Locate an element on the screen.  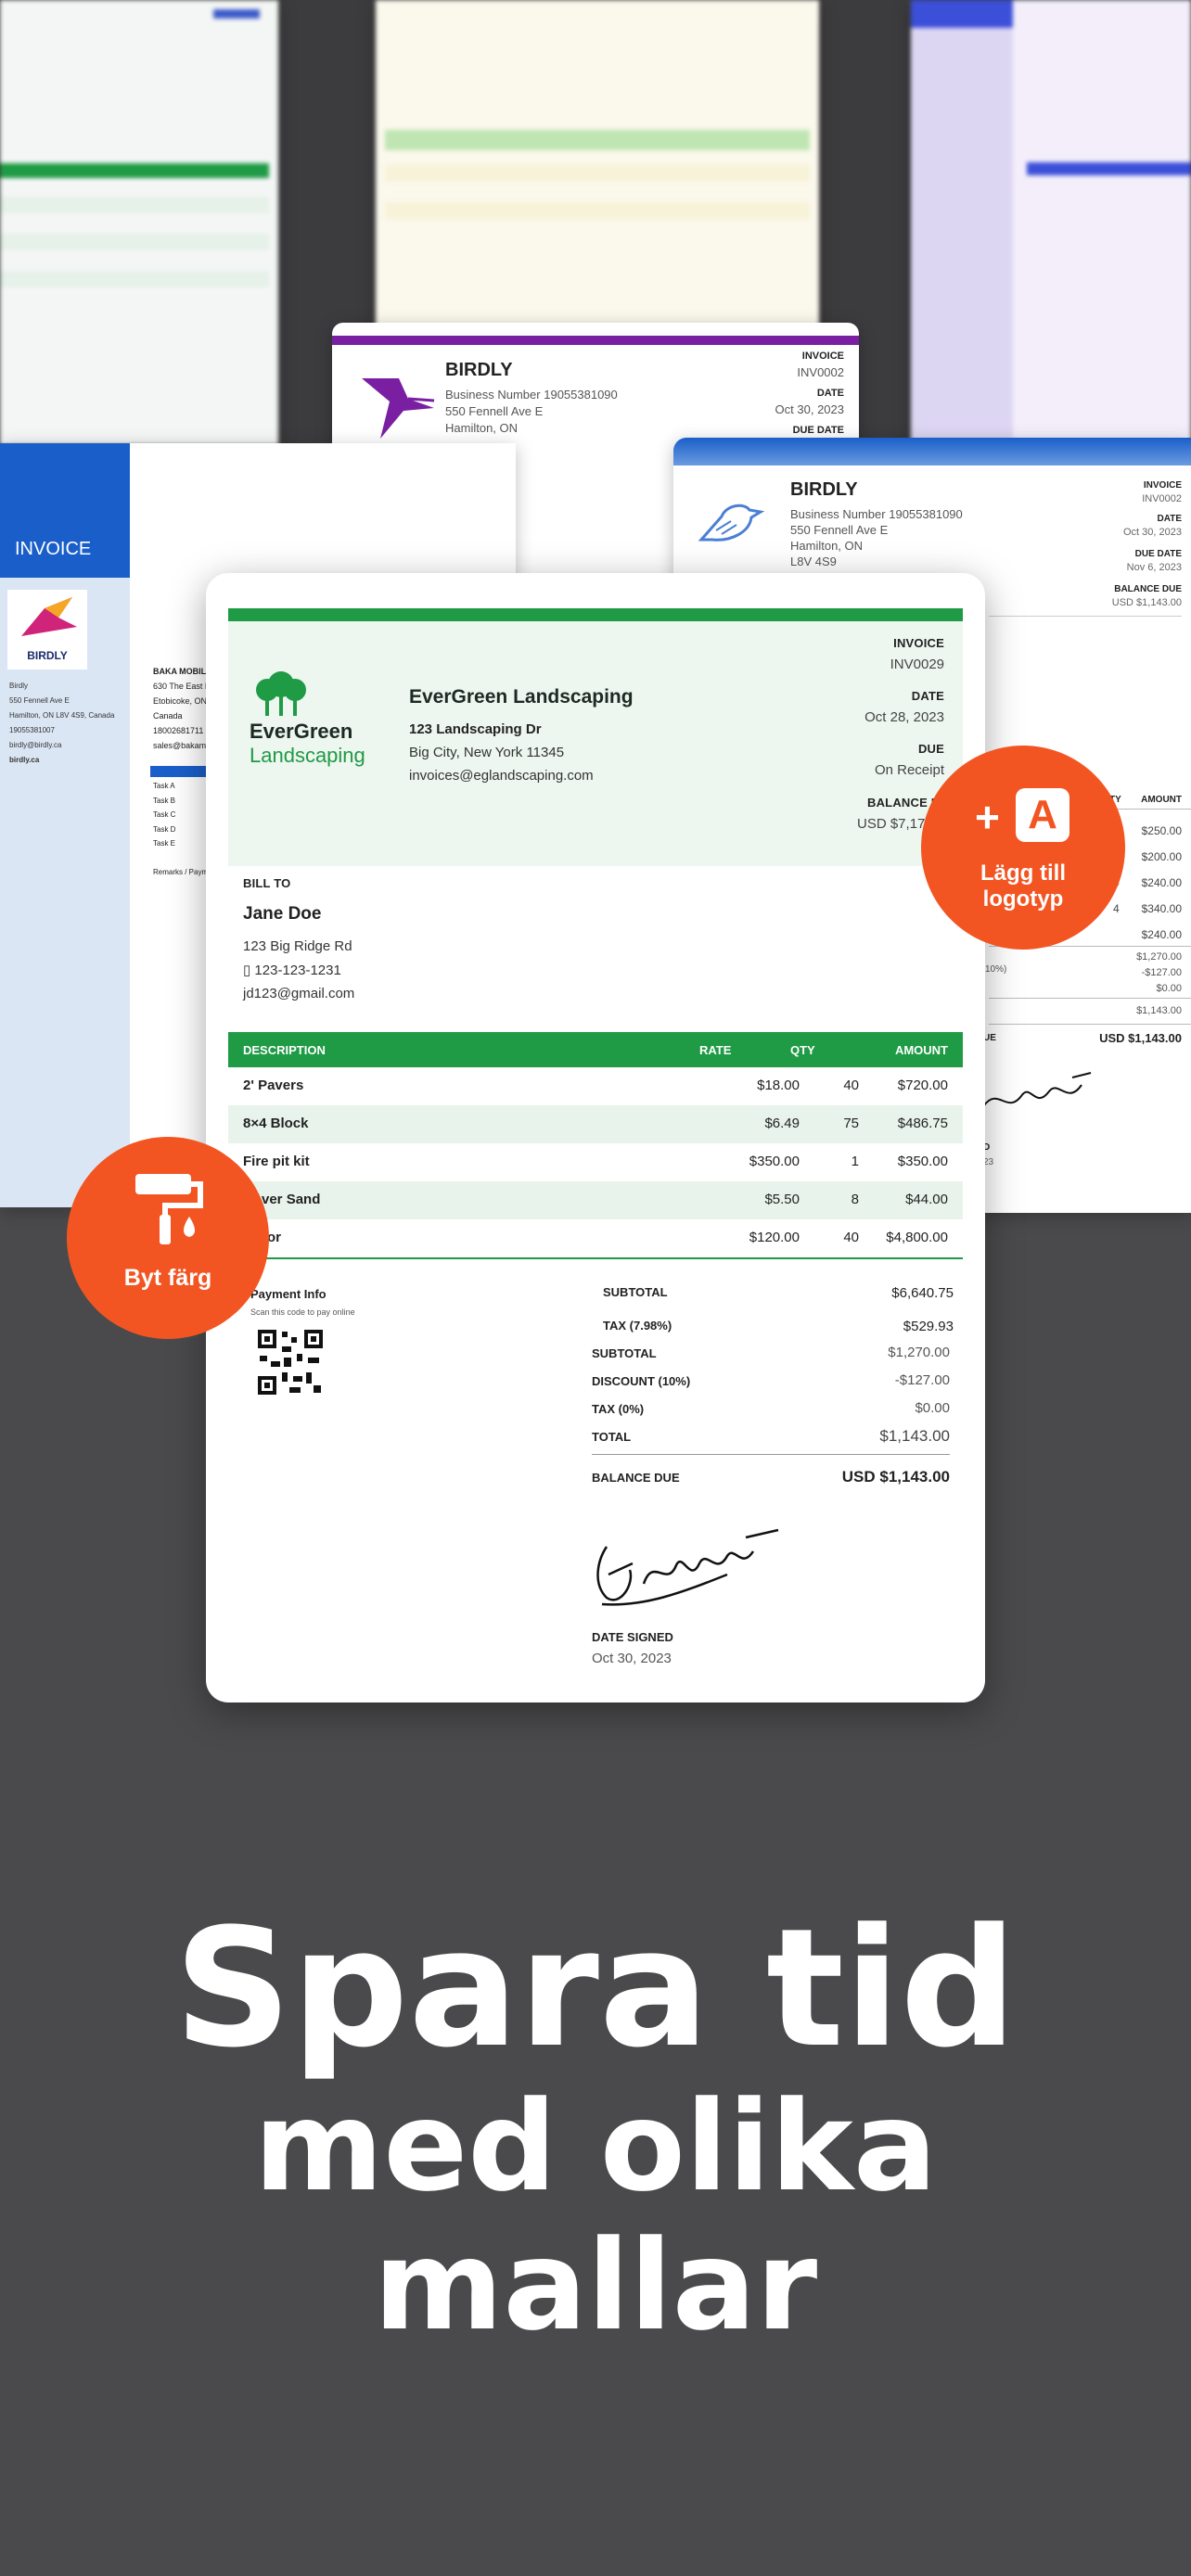
total-cell: $1,270.00 is located at coordinates (1159, 957).